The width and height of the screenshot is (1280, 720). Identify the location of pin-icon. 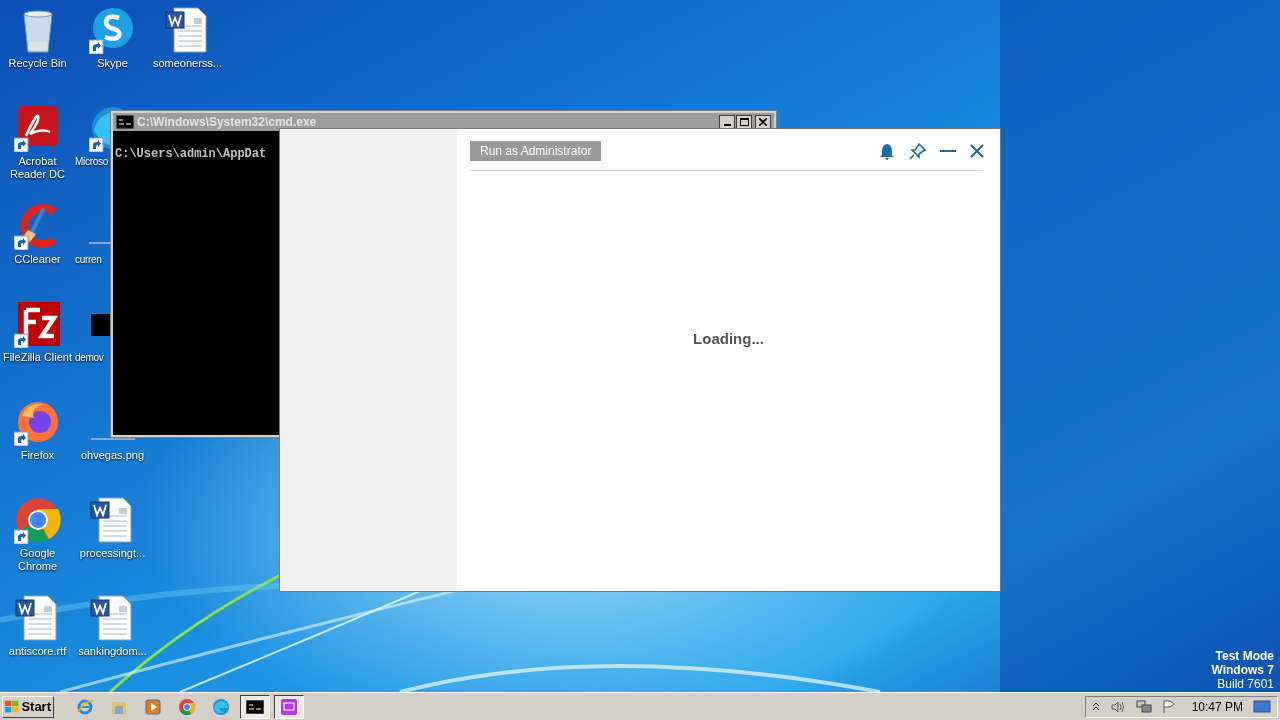
(917, 151).